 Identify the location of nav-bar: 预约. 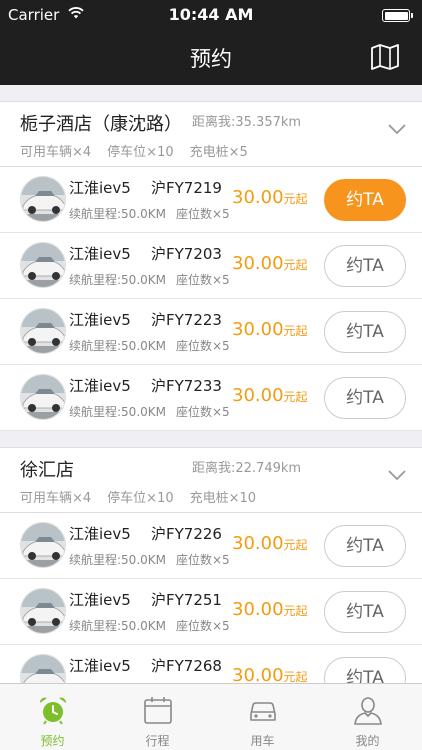
(211, 57).